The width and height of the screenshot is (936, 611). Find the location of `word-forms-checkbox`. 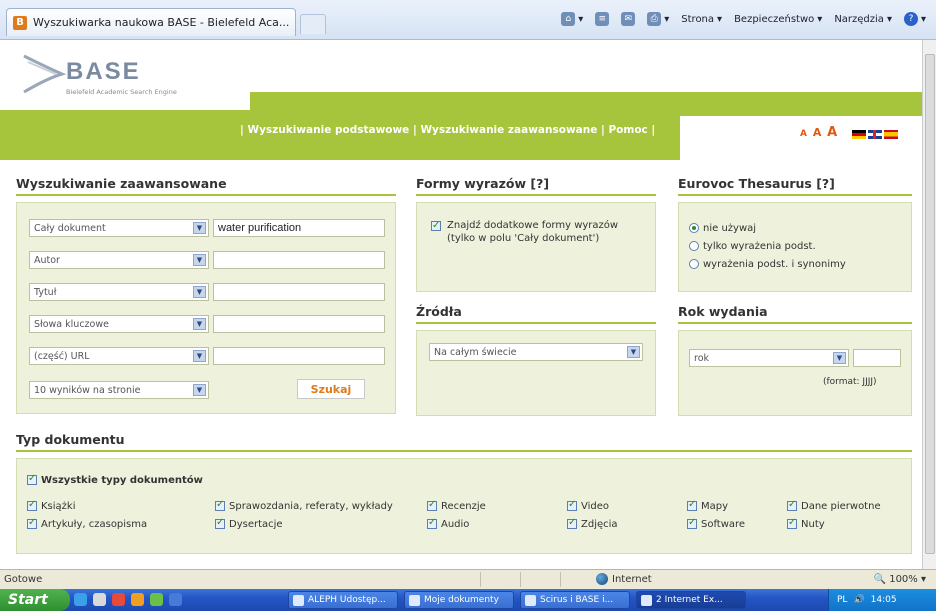

word-forms-checkbox is located at coordinates (436, 225).